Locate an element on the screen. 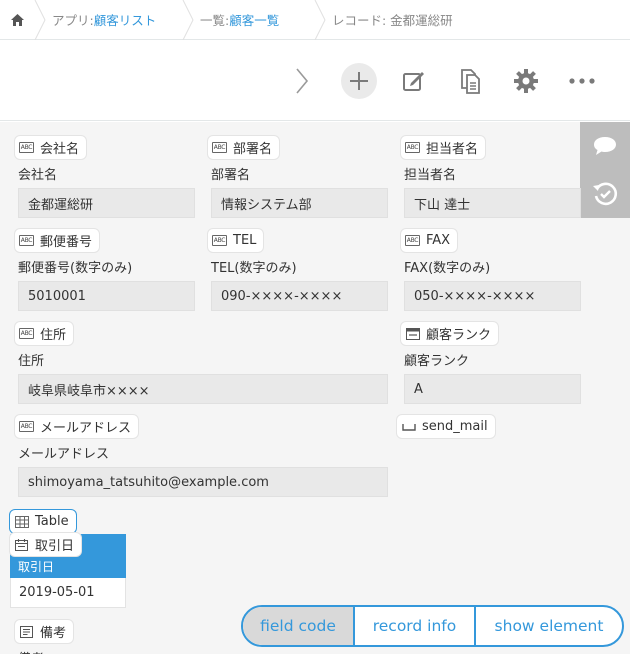 The width and height of the screenshot is (630, 654). label-department: 部署名 is located at coordinates (231, 175).